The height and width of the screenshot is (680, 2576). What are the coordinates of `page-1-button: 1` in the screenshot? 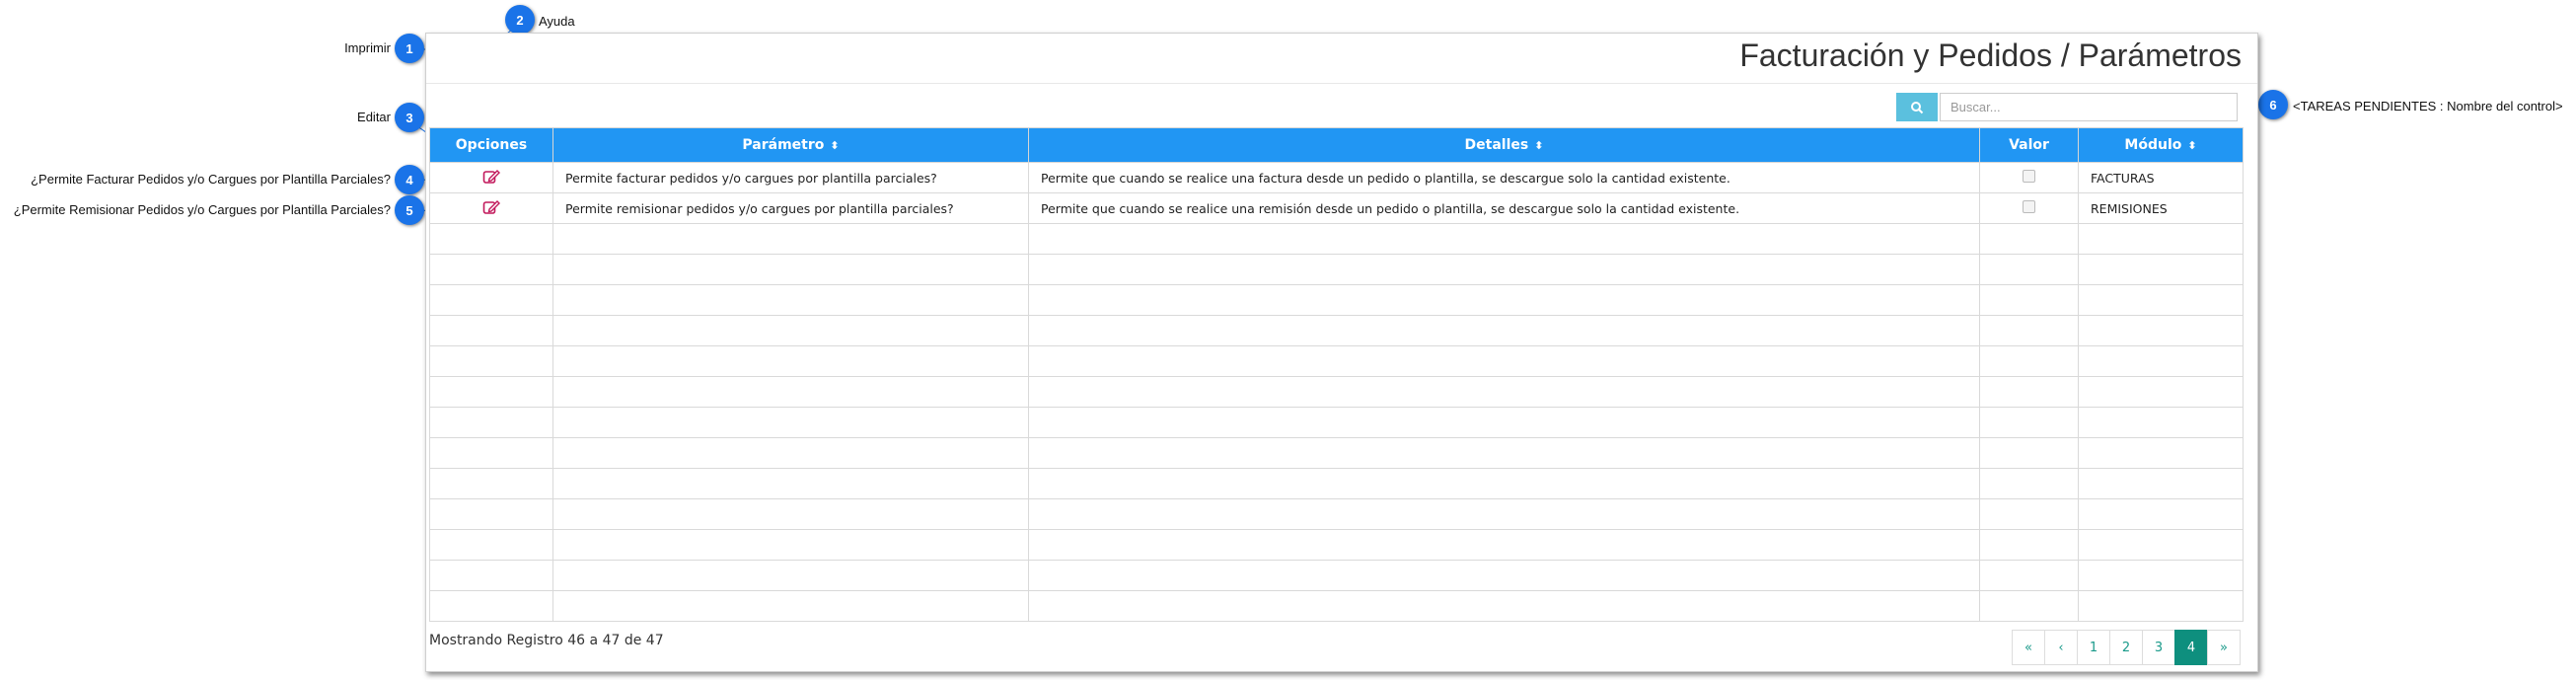 It's located at (2093, 647).